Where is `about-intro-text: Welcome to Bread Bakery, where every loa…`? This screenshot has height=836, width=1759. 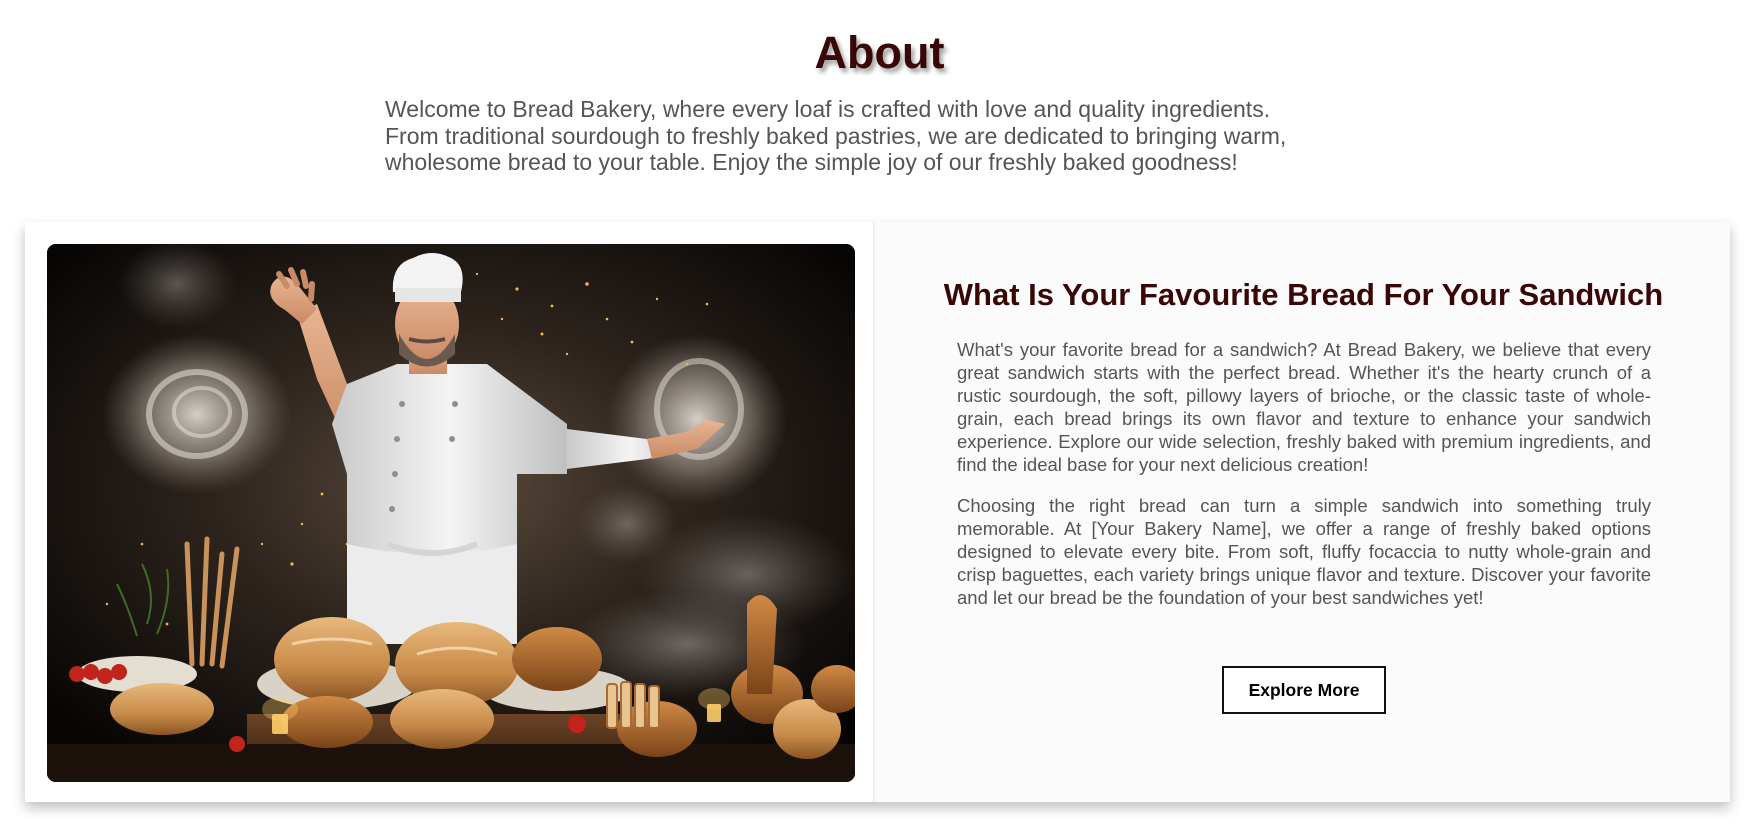
about-intro-text: Welcome to Bread Bakery, where every loa… is located at coordinates (836, 135).